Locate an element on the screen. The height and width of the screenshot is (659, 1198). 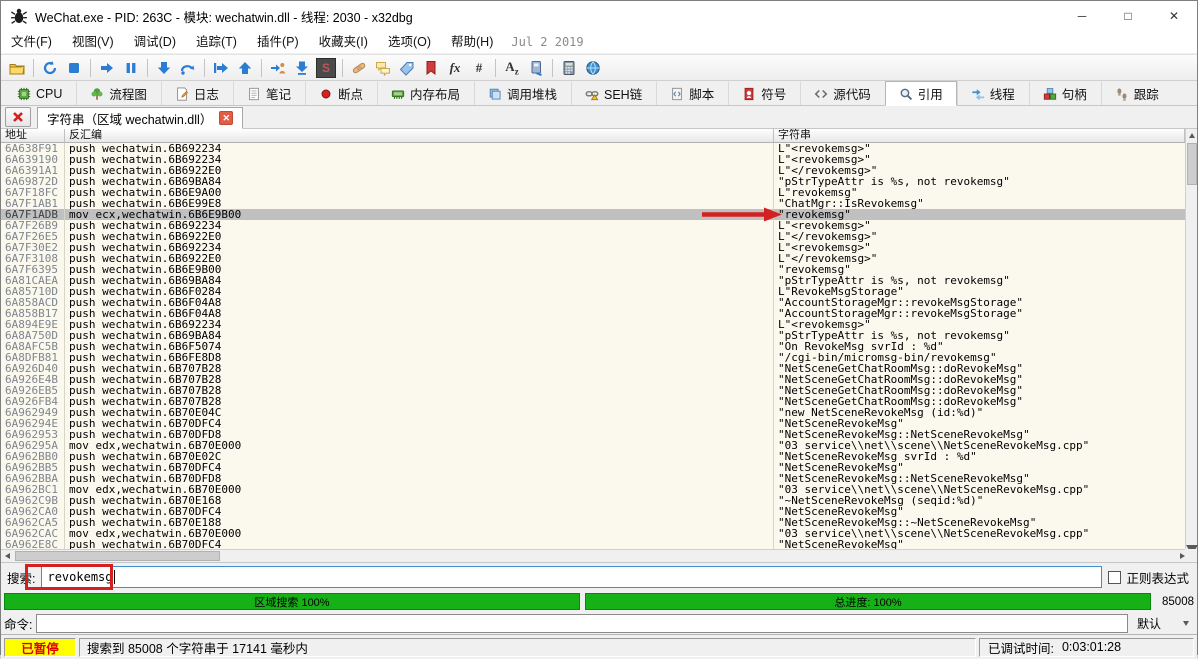
horizontal-scrollbar is located at coordinates (593, 555).